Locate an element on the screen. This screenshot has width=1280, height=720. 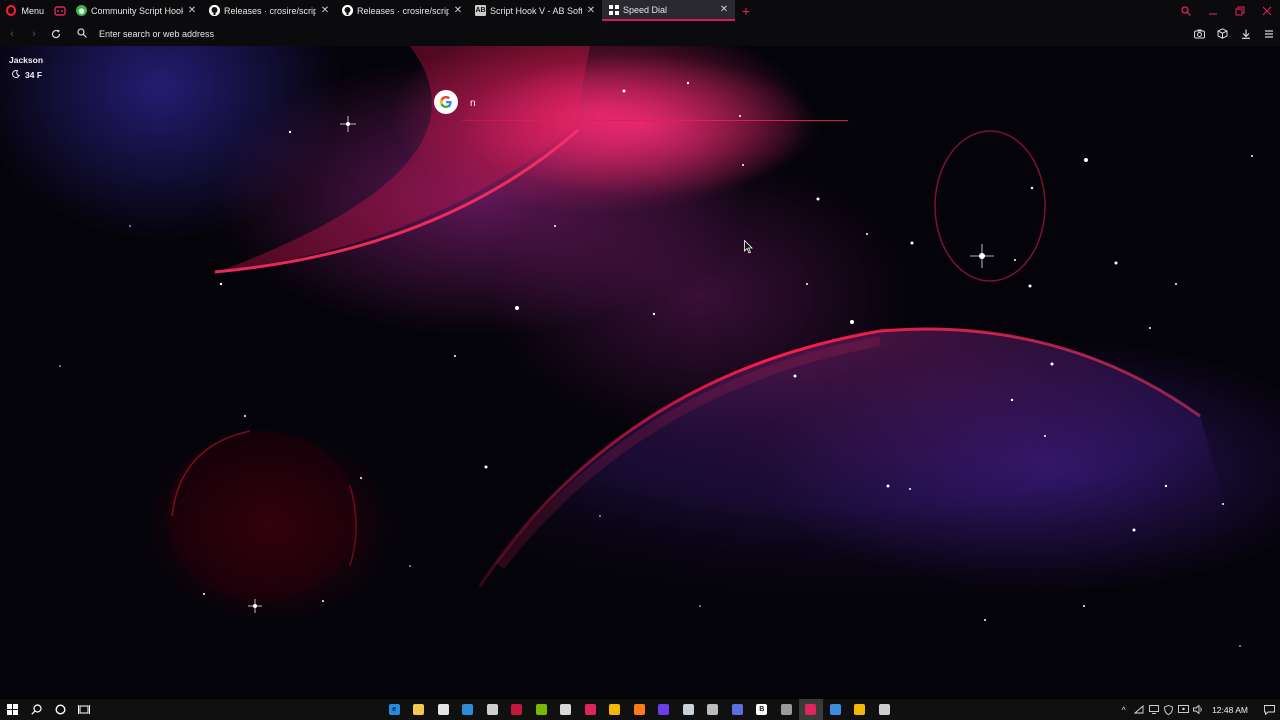
app-window-icon is located at coordinates (835, 709).